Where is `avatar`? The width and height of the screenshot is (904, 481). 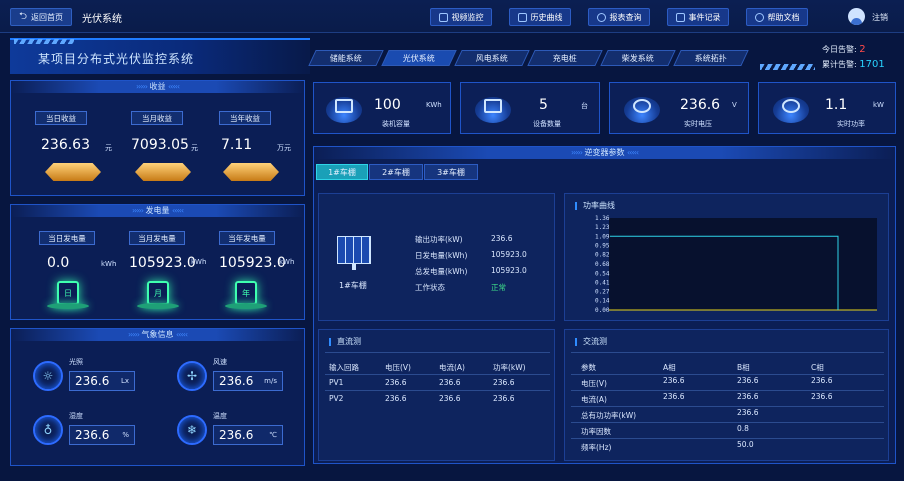
avatar is located at coordinates (856, 16).